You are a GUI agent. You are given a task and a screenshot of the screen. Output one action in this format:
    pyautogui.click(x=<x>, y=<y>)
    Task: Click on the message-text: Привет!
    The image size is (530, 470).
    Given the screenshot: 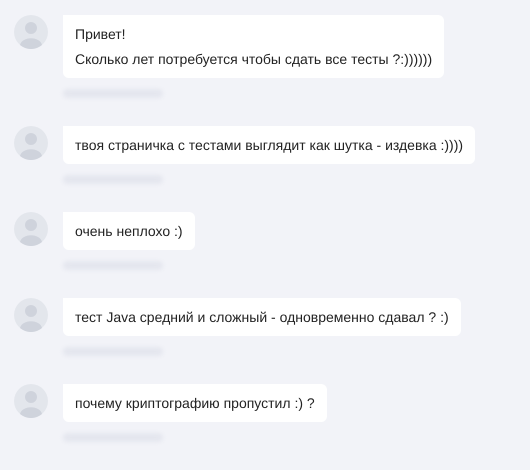 What is the action you would take?
    pyautogui.click(x=101, y=34)
    